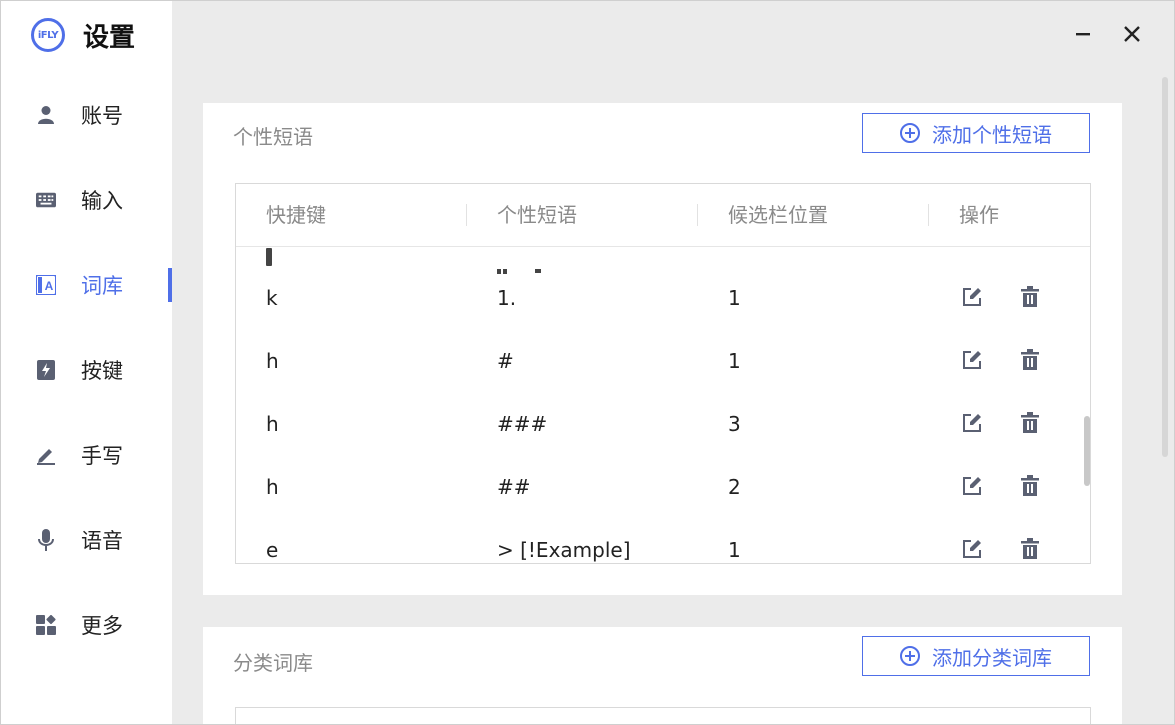 This screenshot has height=725, width=1175. I want to click on sidebar-item-label: 词库, so click(102, 286).